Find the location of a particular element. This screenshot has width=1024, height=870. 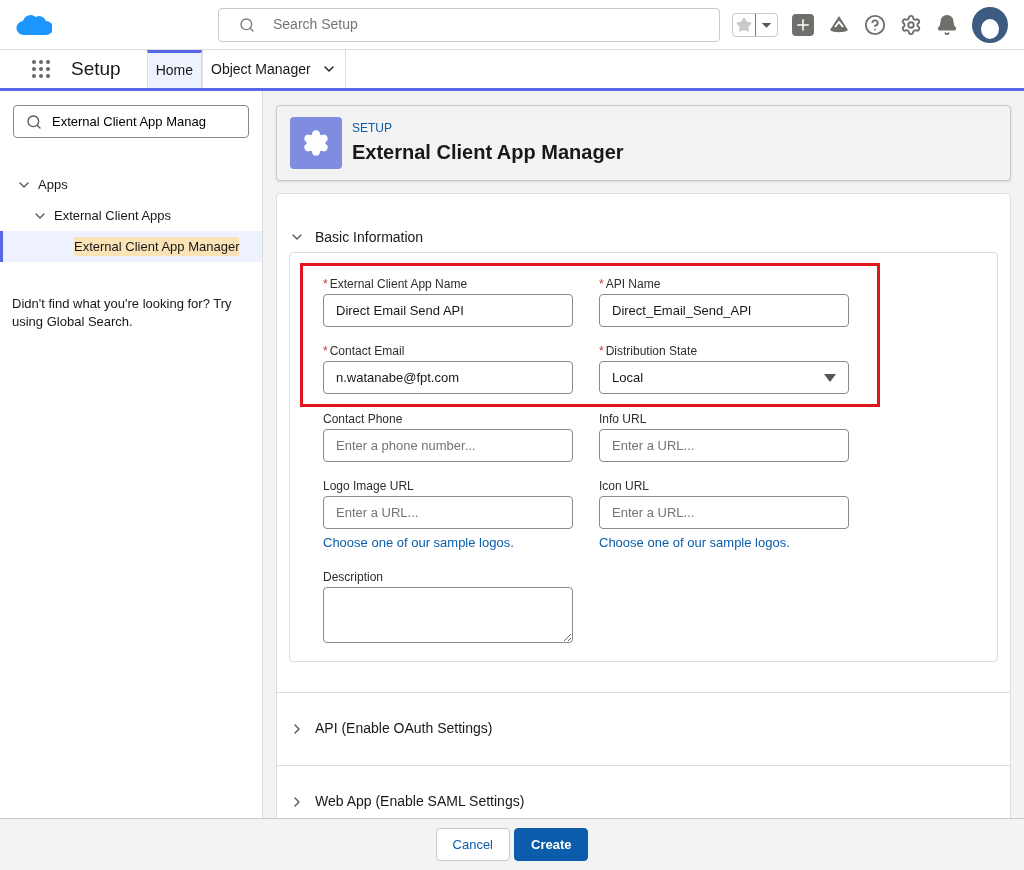

help-icon is located at coordinates (875, 24).